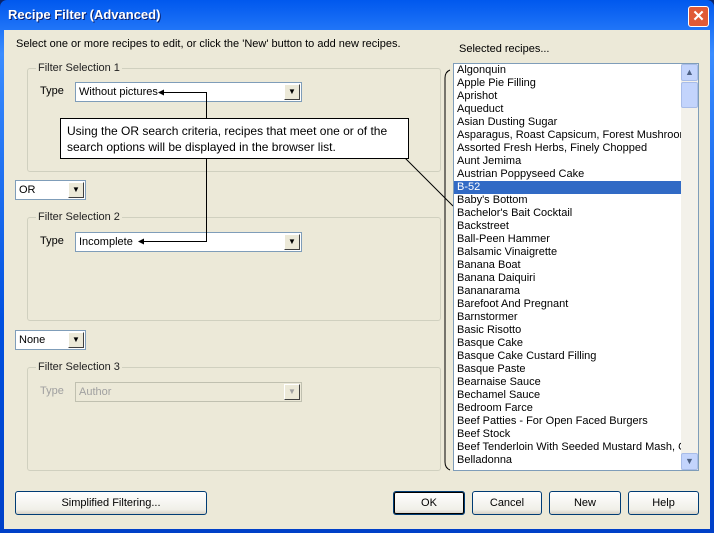  What do you see at coordinates (576, 226) in the screenshot?
I see `list-item: Backstreet` at bounding box center [576, 226].